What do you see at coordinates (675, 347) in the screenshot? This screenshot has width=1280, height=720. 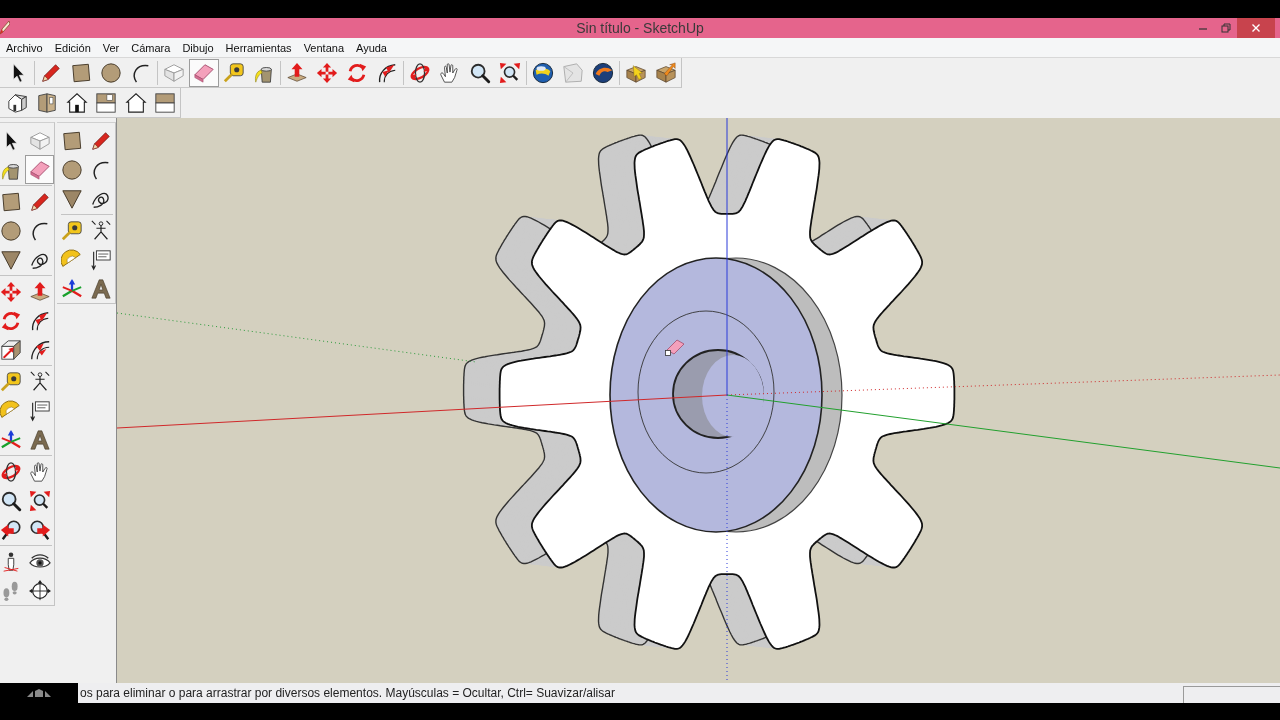 I see `eraser-cursor-icon` at bounding box center [675, 347].